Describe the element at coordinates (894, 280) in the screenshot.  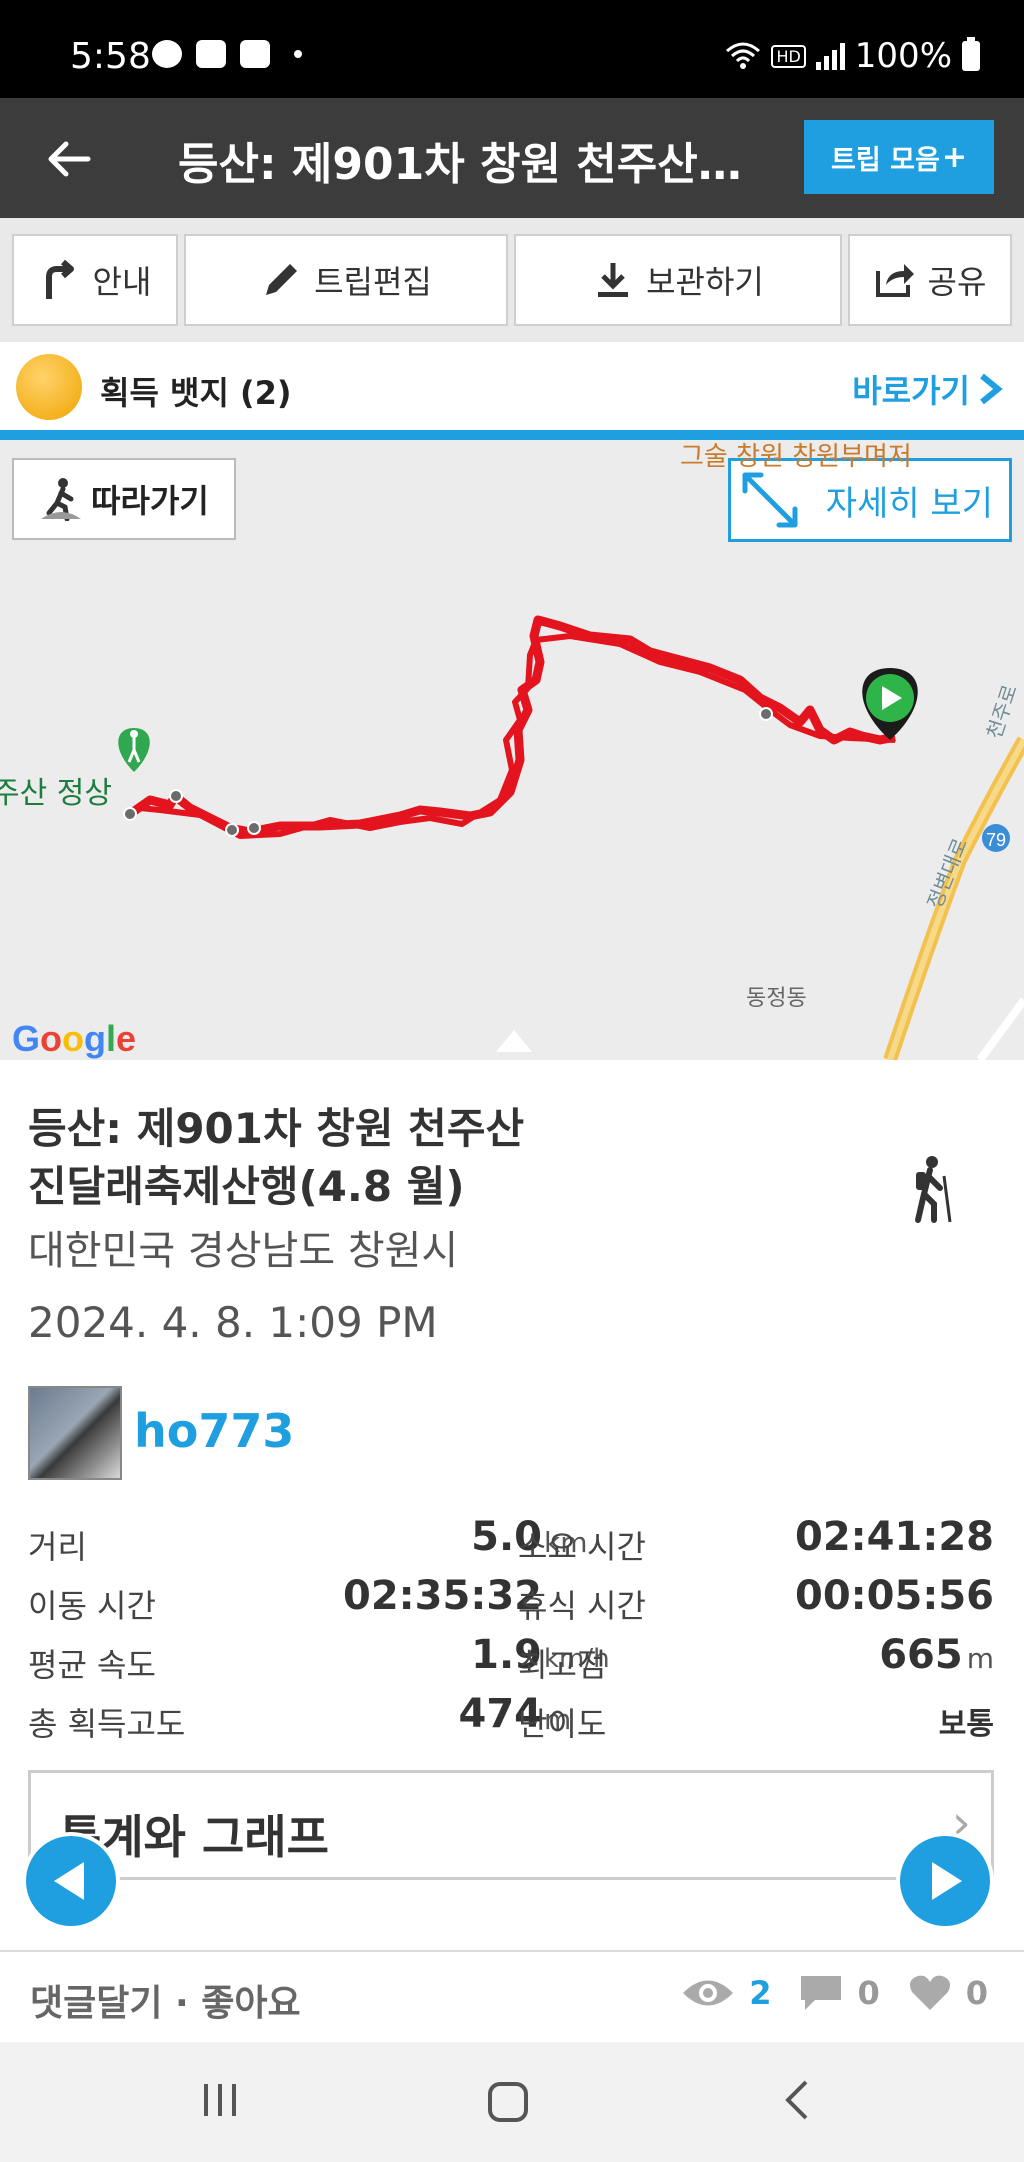
I see `share-icon` at that location.